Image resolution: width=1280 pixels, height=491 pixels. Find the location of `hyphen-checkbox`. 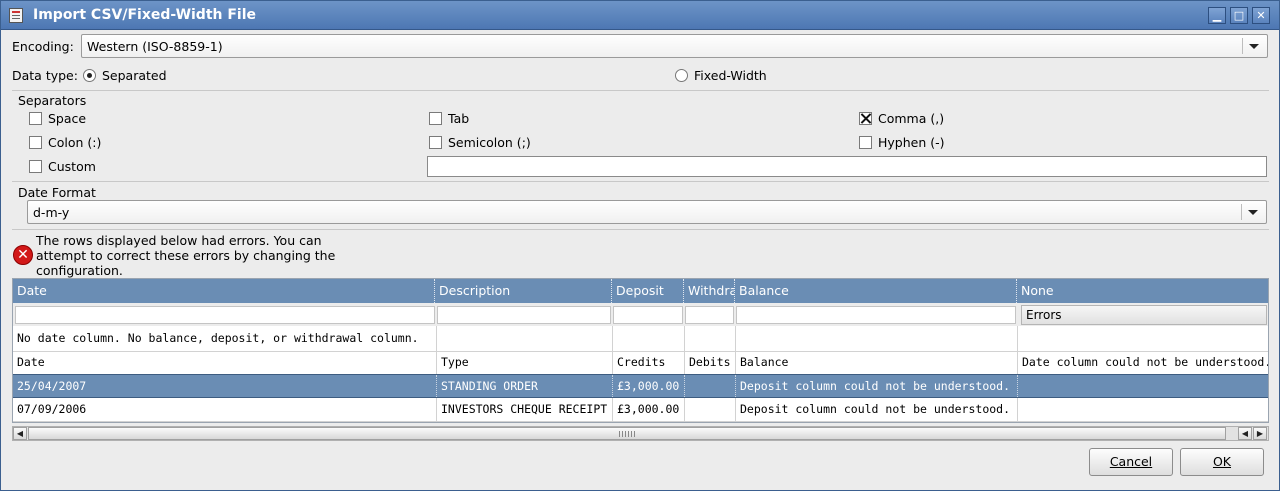

hyphen-checkbox is located at coordinates (865, 142).